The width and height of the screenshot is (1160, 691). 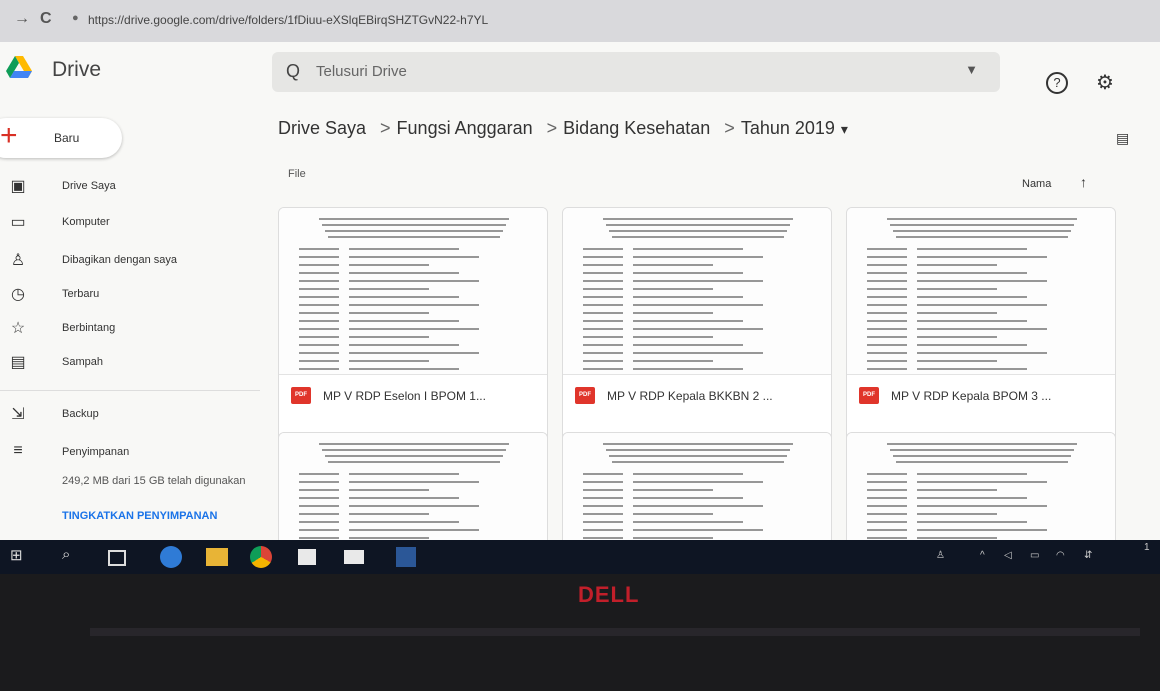 I want to click on sidebar-item-penyimpanan: ≡ Penyimpanan, so click(x=130, y=453).